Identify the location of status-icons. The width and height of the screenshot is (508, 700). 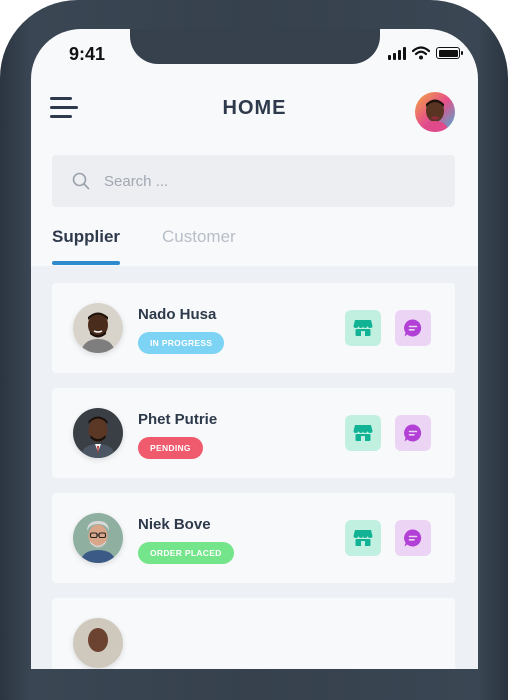
(425, 53).